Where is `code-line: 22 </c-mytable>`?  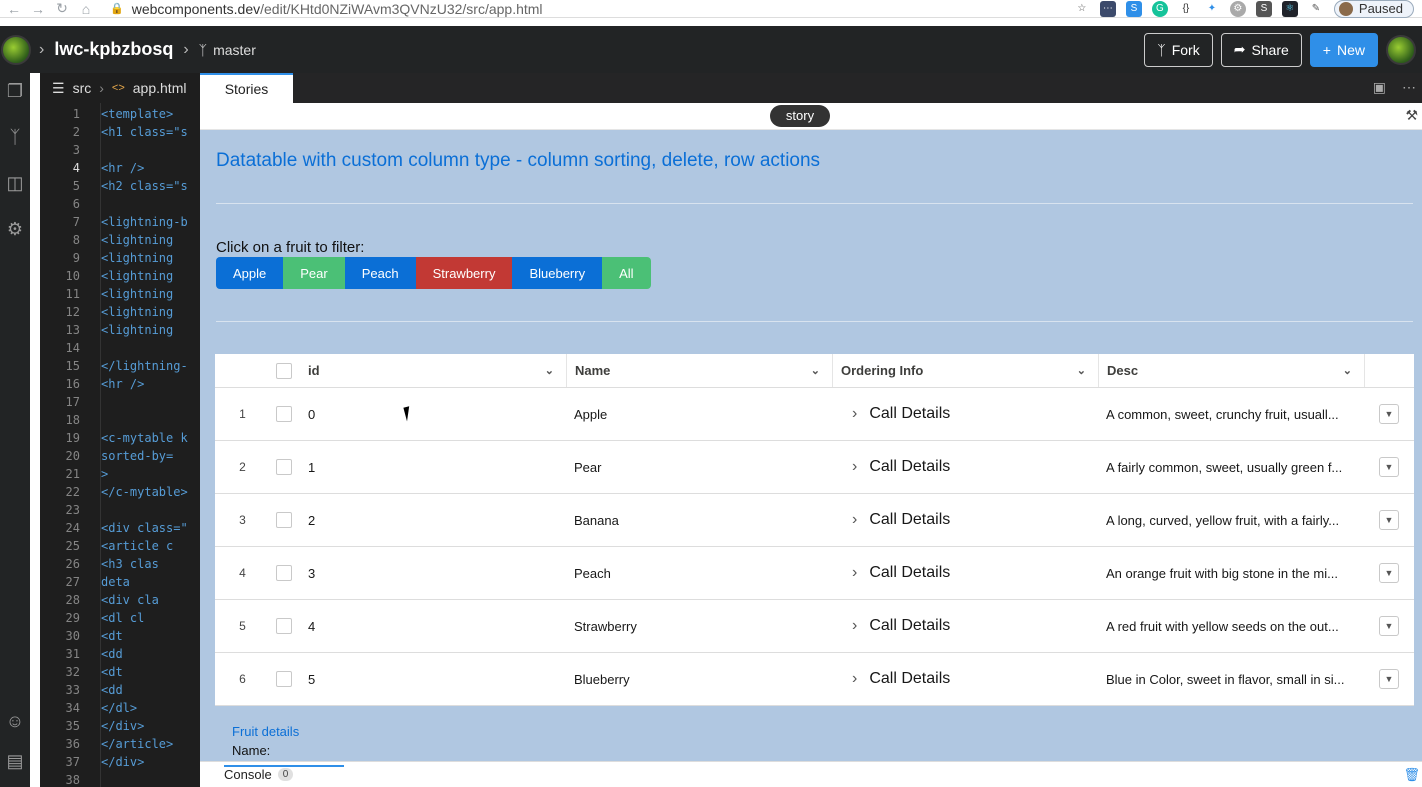 code-line: 22 </c-mytable> is located at coordinates (120, 492).